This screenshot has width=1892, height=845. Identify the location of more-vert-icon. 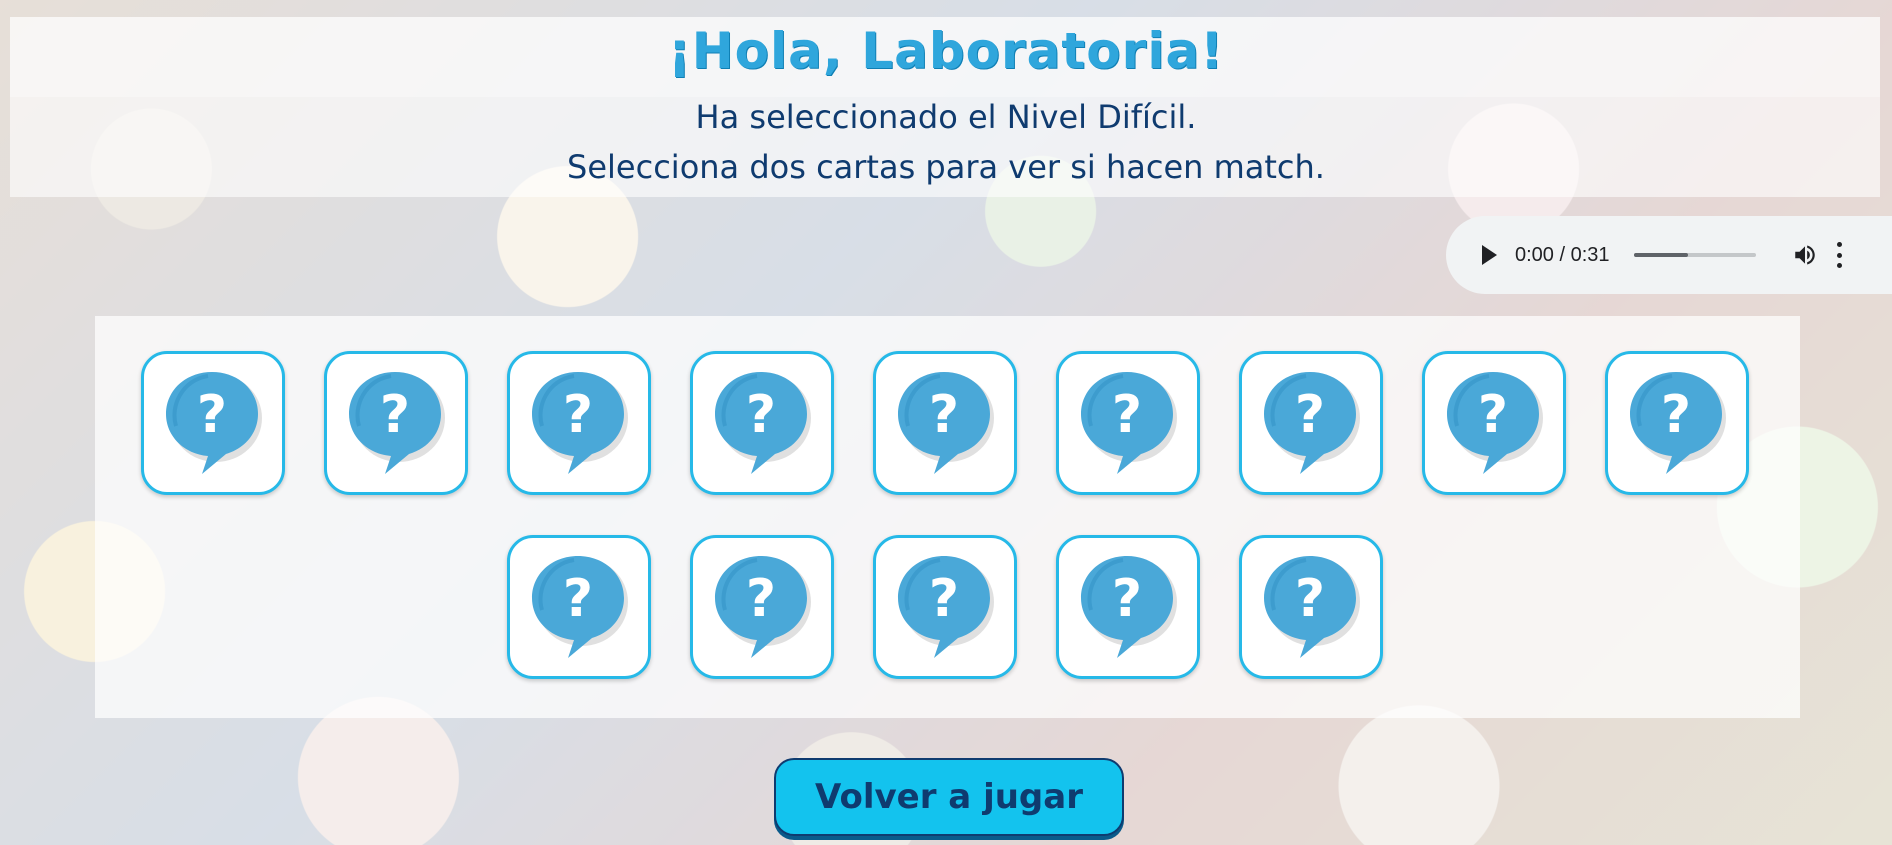
(1840, 255).